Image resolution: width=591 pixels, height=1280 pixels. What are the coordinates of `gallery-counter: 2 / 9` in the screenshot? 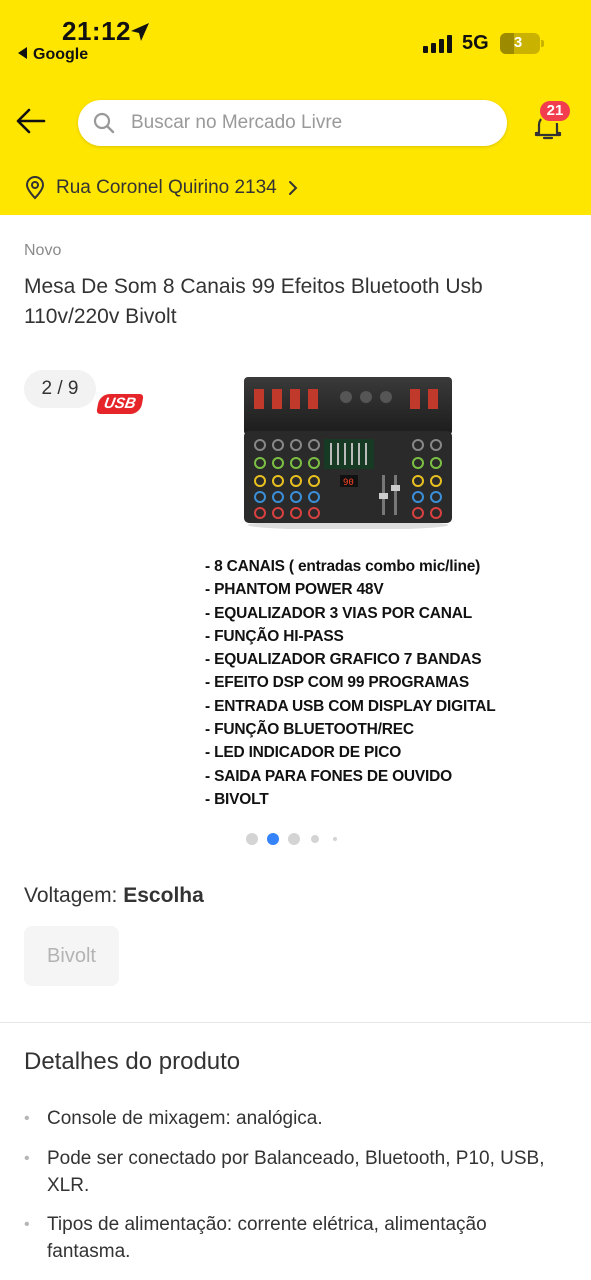 It's located at (60, 389).